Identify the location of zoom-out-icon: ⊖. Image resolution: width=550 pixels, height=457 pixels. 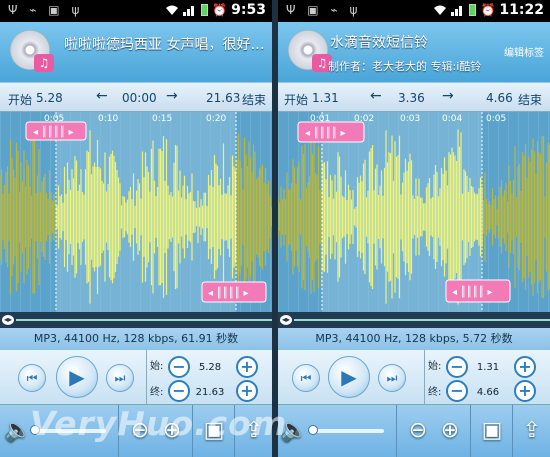
(418, 431).